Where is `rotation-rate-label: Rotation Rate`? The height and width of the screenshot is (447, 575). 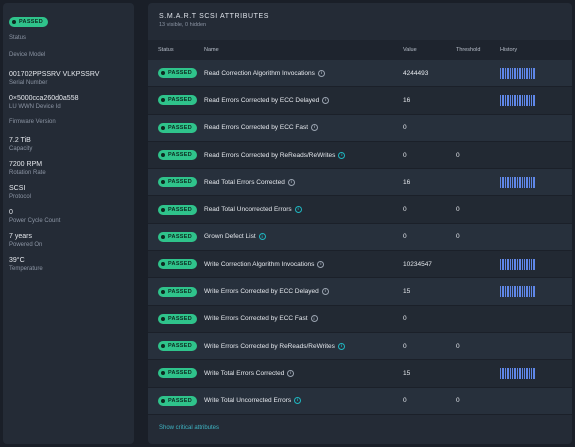 rotation-rate-label: Rotation Rate is located at coordinates (27, 173).